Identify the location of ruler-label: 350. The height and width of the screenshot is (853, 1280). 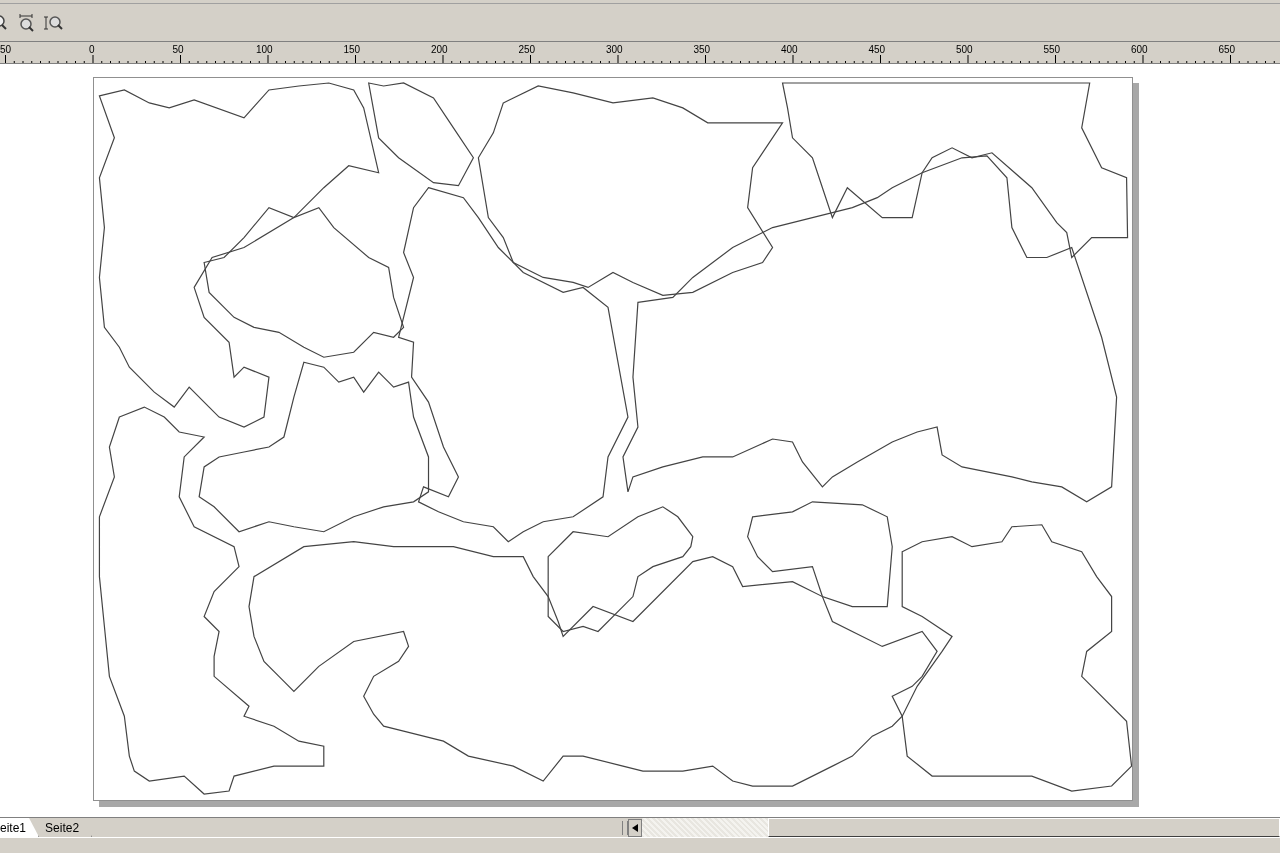
(702, 50).